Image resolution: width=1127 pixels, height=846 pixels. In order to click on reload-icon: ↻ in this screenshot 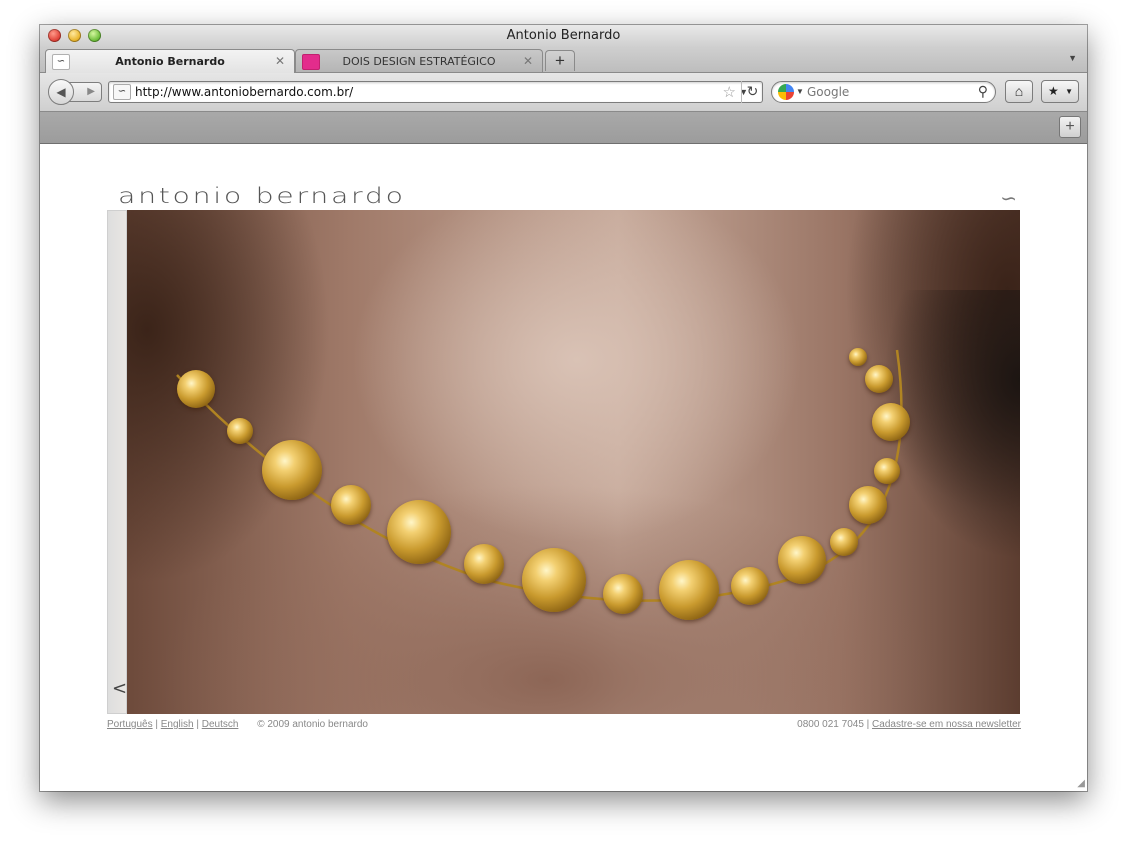, I will do `click(752, 92)`.